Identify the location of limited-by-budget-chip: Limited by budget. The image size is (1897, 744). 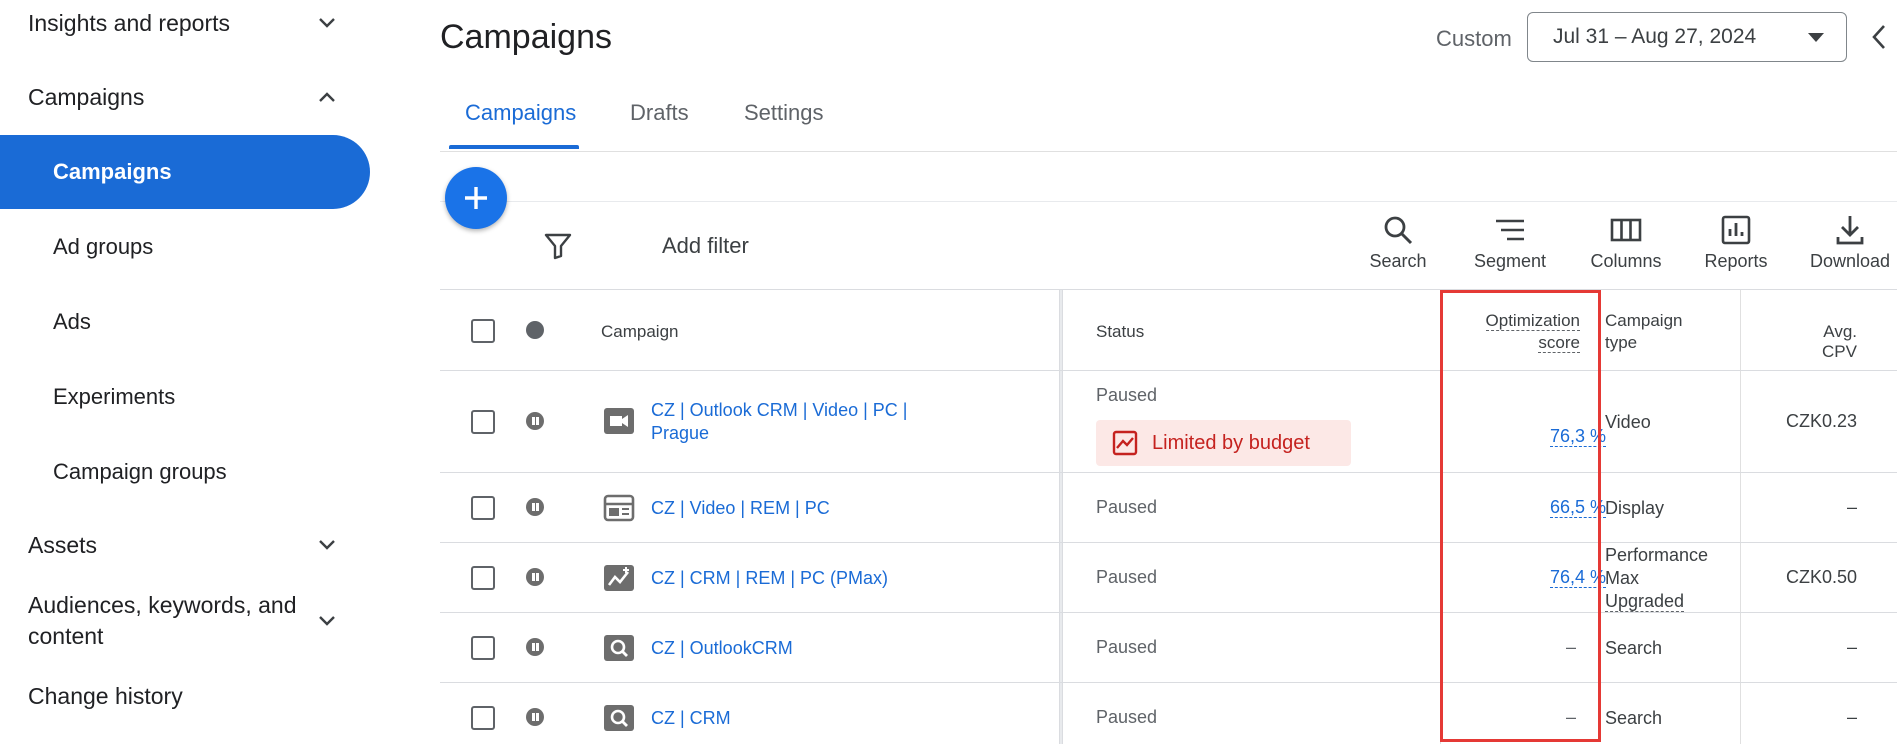
(1223, 443).